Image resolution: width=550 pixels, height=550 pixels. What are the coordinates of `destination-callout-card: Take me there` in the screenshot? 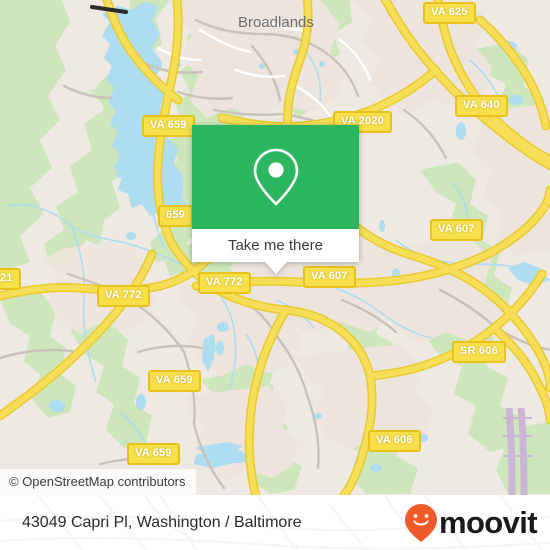 It's located at (275, 199).